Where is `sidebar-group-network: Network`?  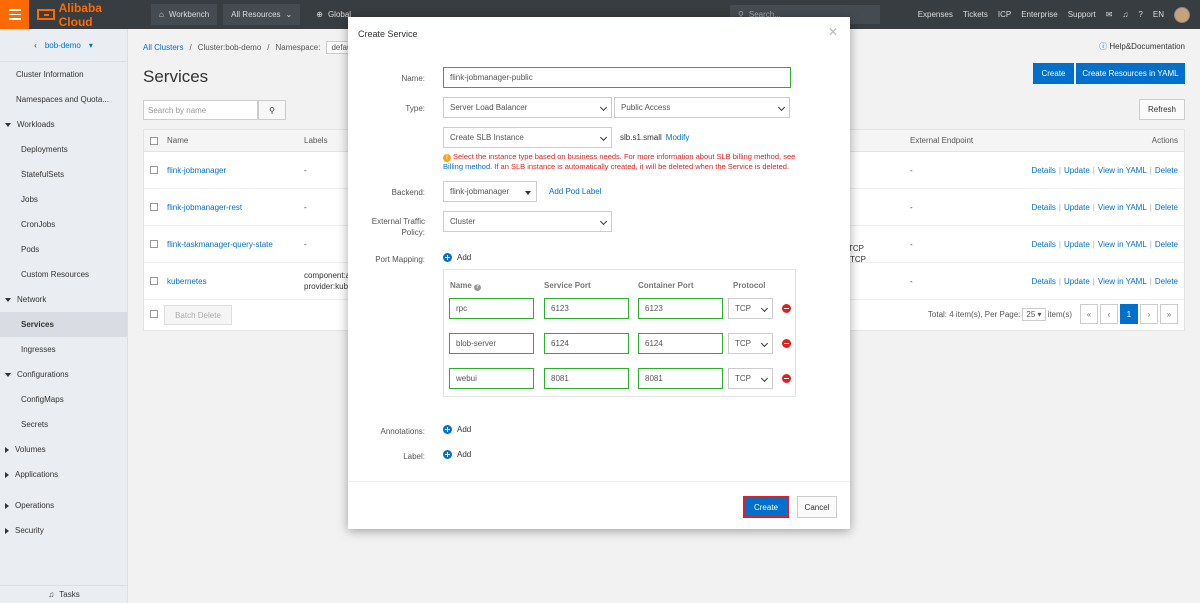
sidebar-group-network: Network is located at coordinates (63, 299).